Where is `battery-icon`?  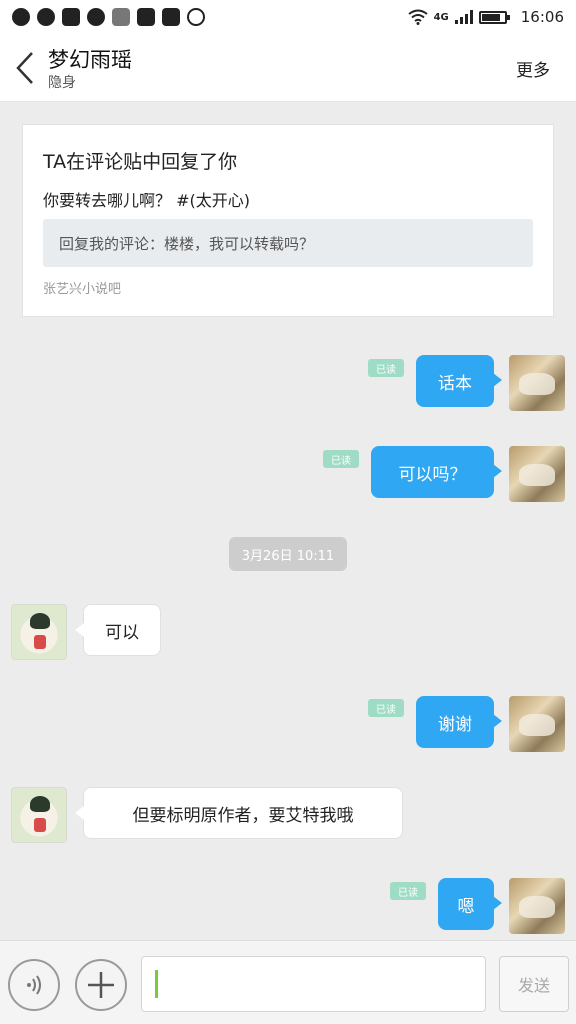
battery-icon is located at coordinates (494, 17).